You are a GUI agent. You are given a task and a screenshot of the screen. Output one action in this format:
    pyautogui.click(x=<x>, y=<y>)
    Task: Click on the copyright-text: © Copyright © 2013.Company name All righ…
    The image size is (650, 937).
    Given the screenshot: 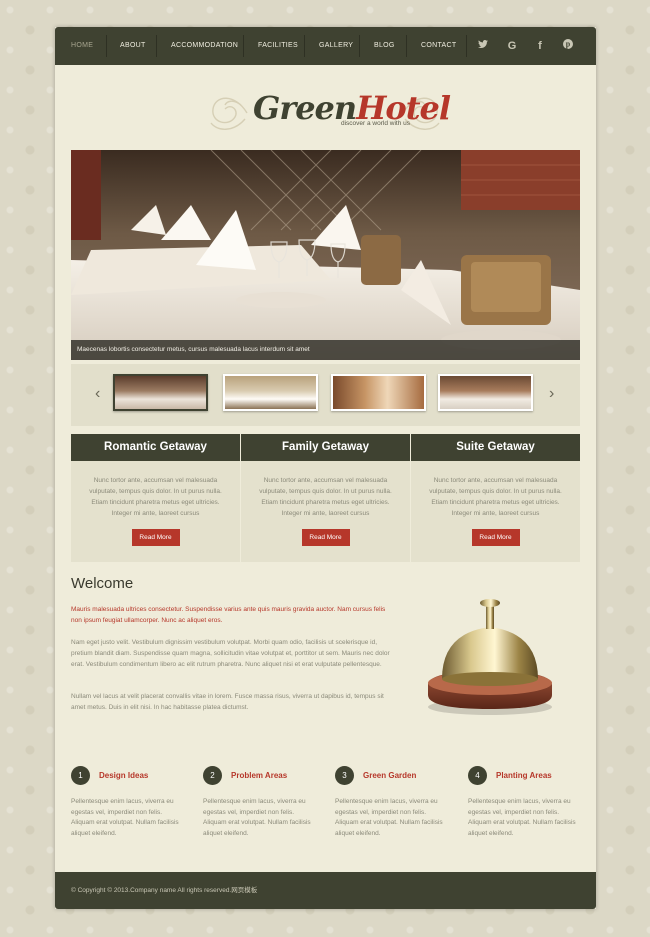 What is the action you would take?
    pyautogui.click(x=164, y=890)
    